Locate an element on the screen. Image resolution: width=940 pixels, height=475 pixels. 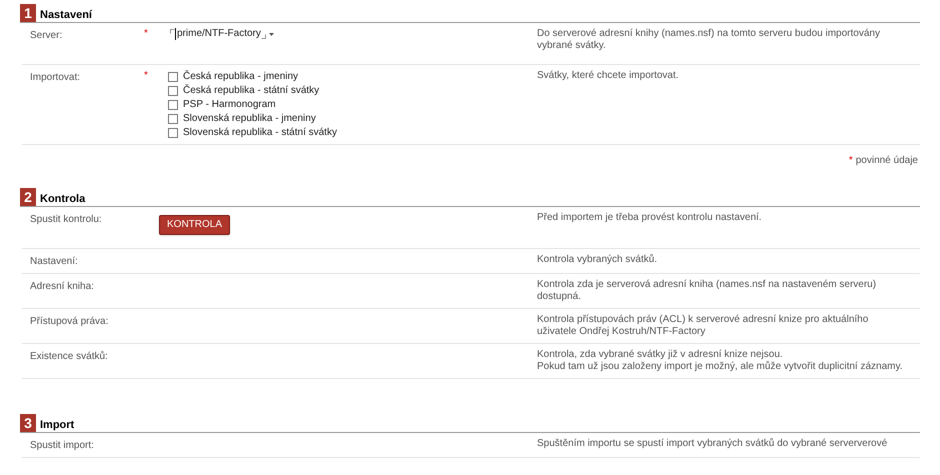
row-description: Před importem je třeba provést kontrolu nastavení. is located at coordinates (650, 218).